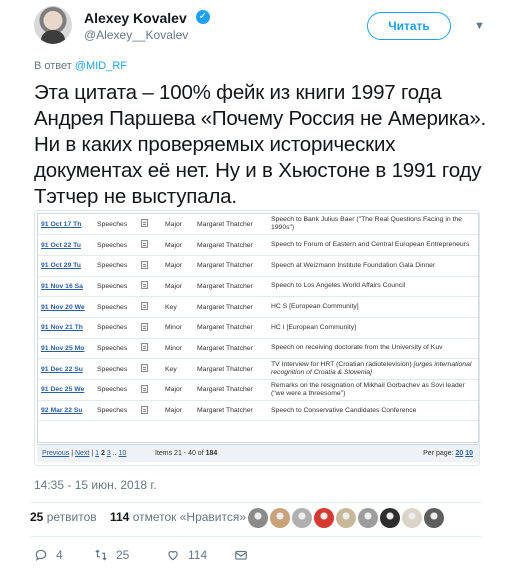 This screenshot has width=511, height=568. Describe the element at coordinates (373, 328) in the screenshot. I see `row-title: HC I [European Community]` at that location.